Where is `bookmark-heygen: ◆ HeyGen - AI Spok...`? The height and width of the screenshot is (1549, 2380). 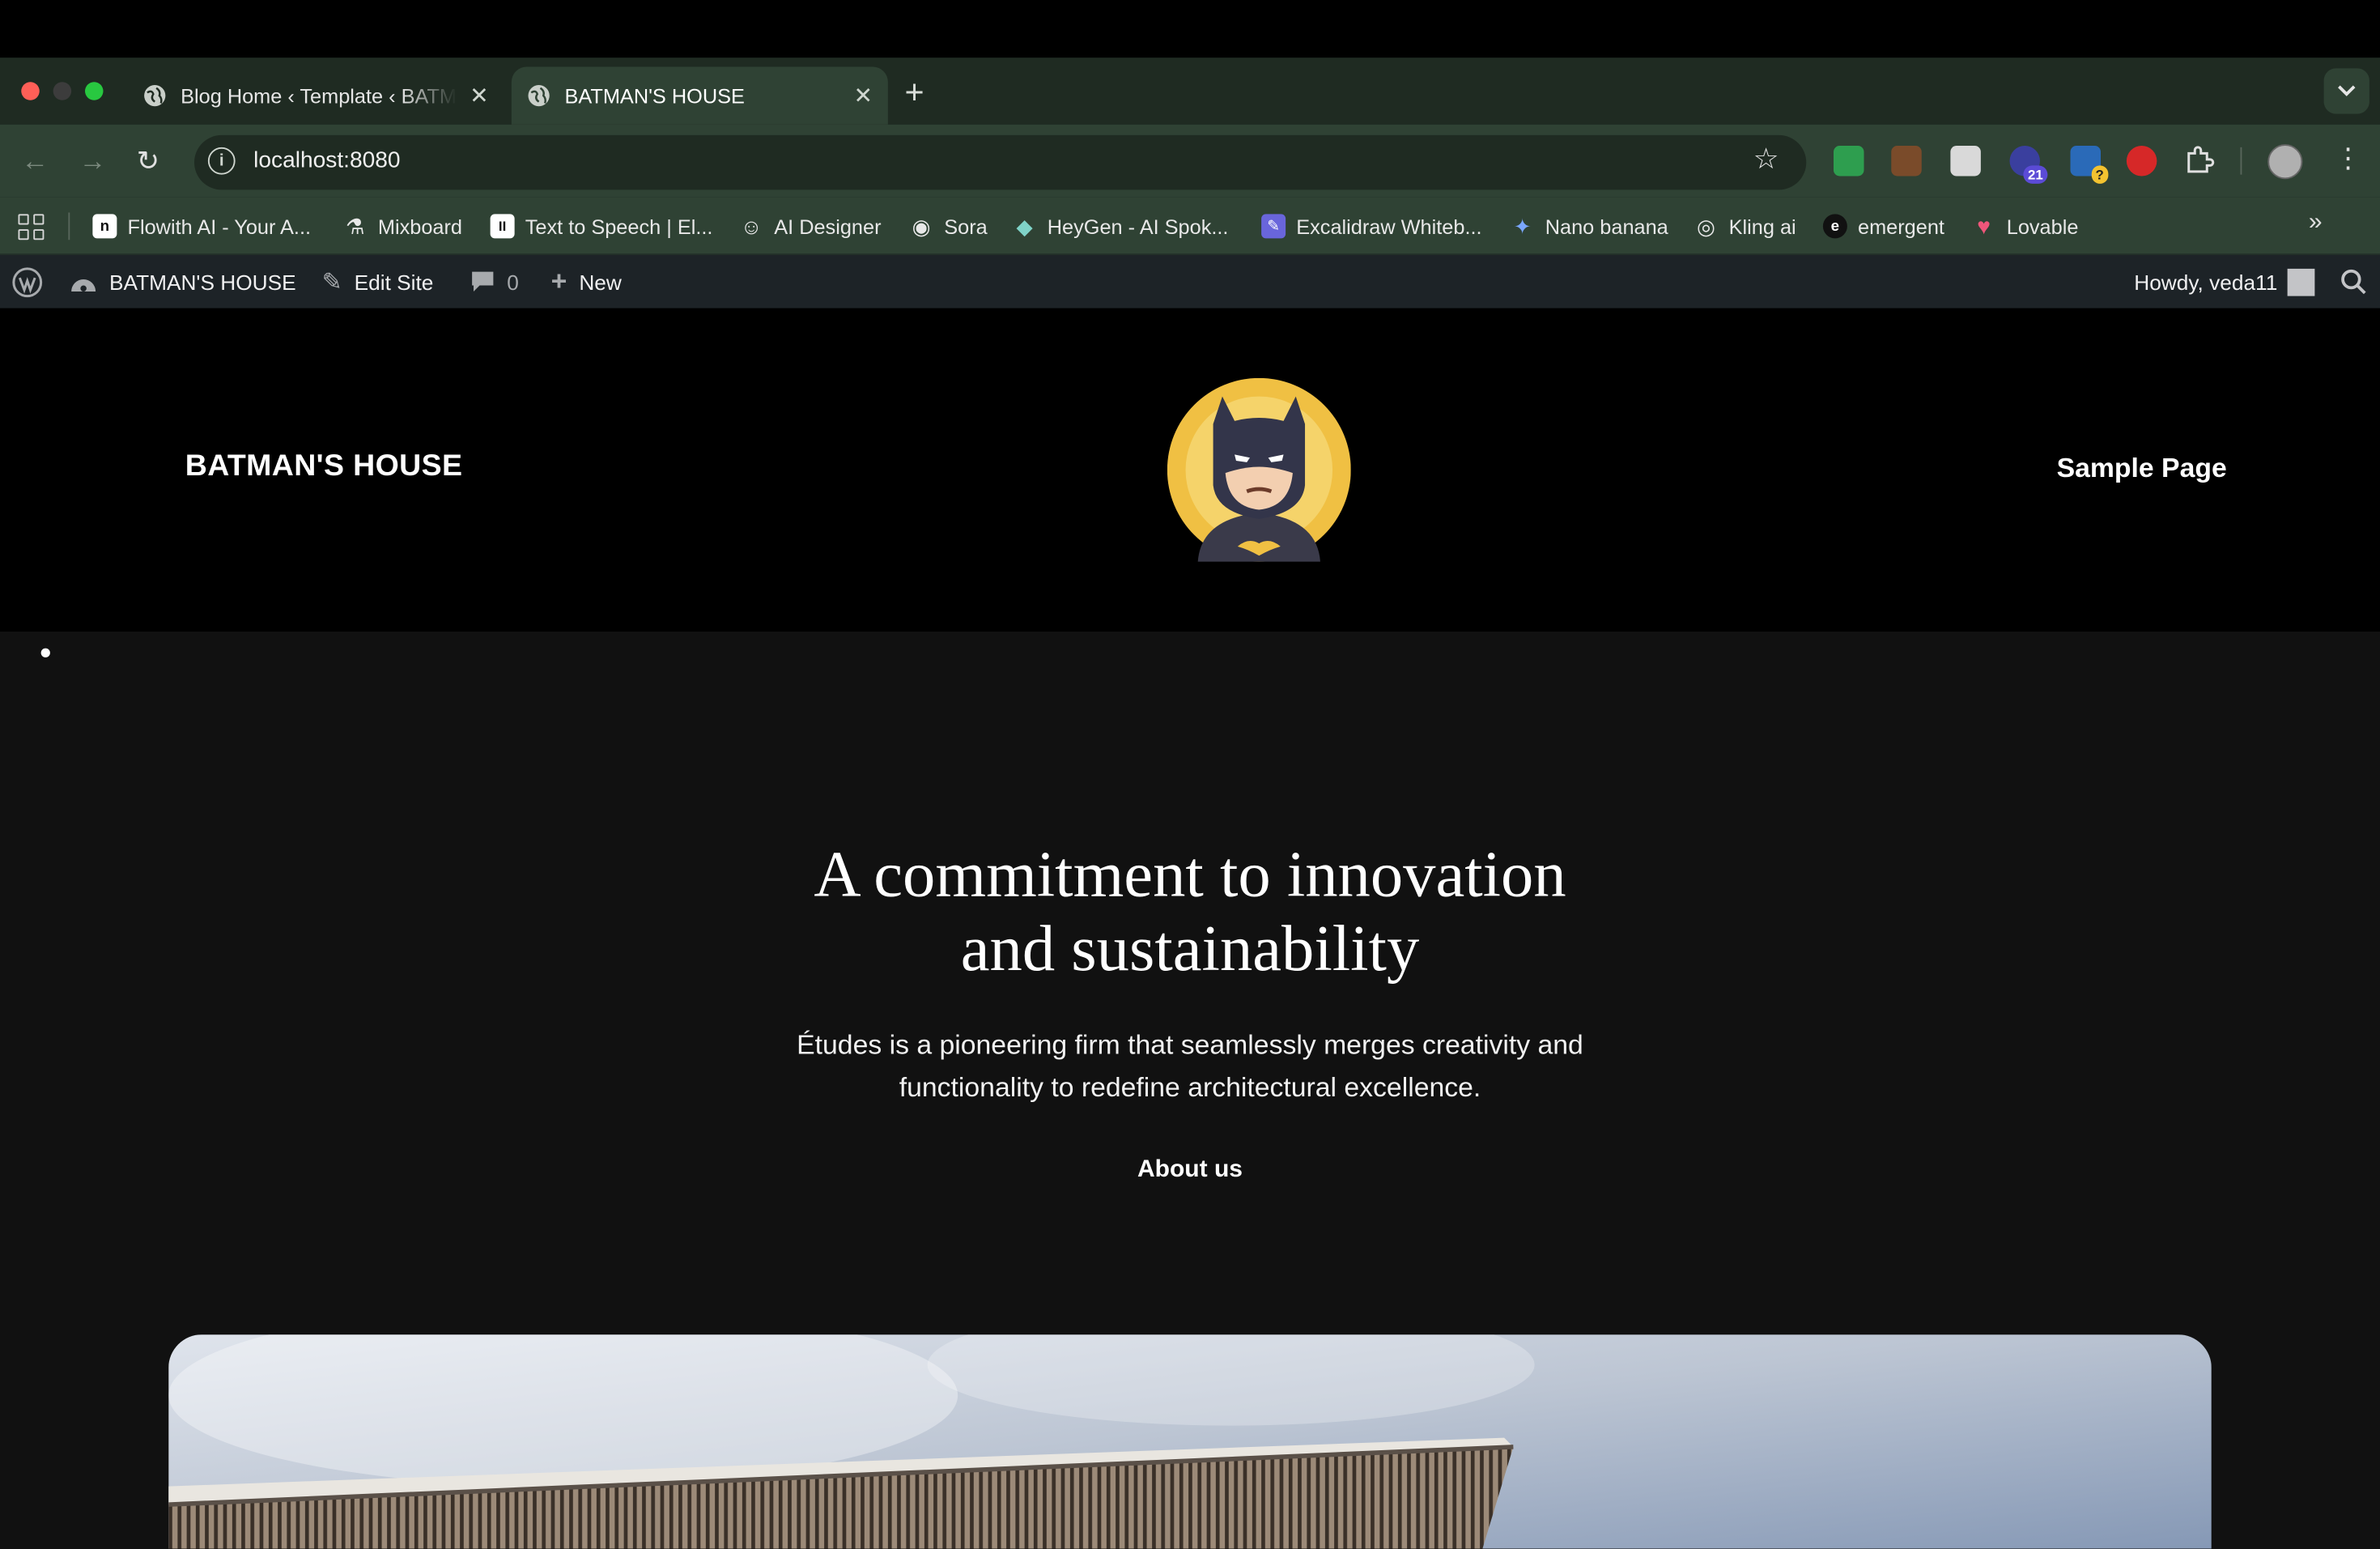 bookmark-heygen: ◆ HeyGen - AI Spok... is located at coordinates (1121, 227).